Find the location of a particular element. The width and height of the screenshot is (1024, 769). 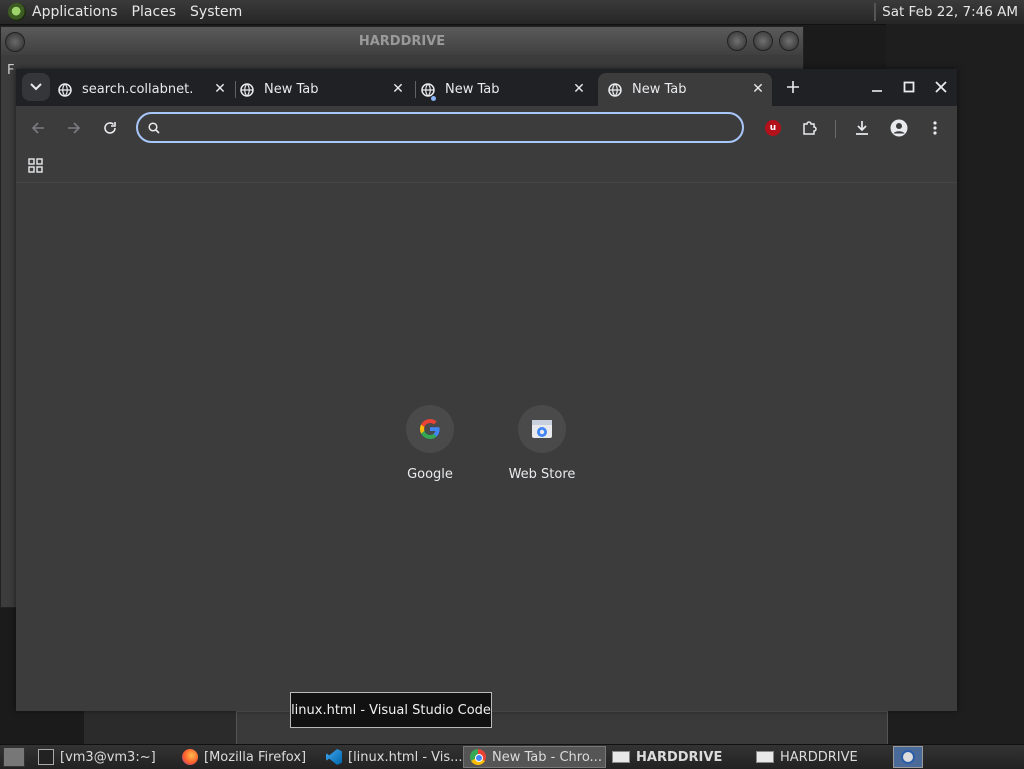

ublock-icon: u is located at coordinates (773, 128).